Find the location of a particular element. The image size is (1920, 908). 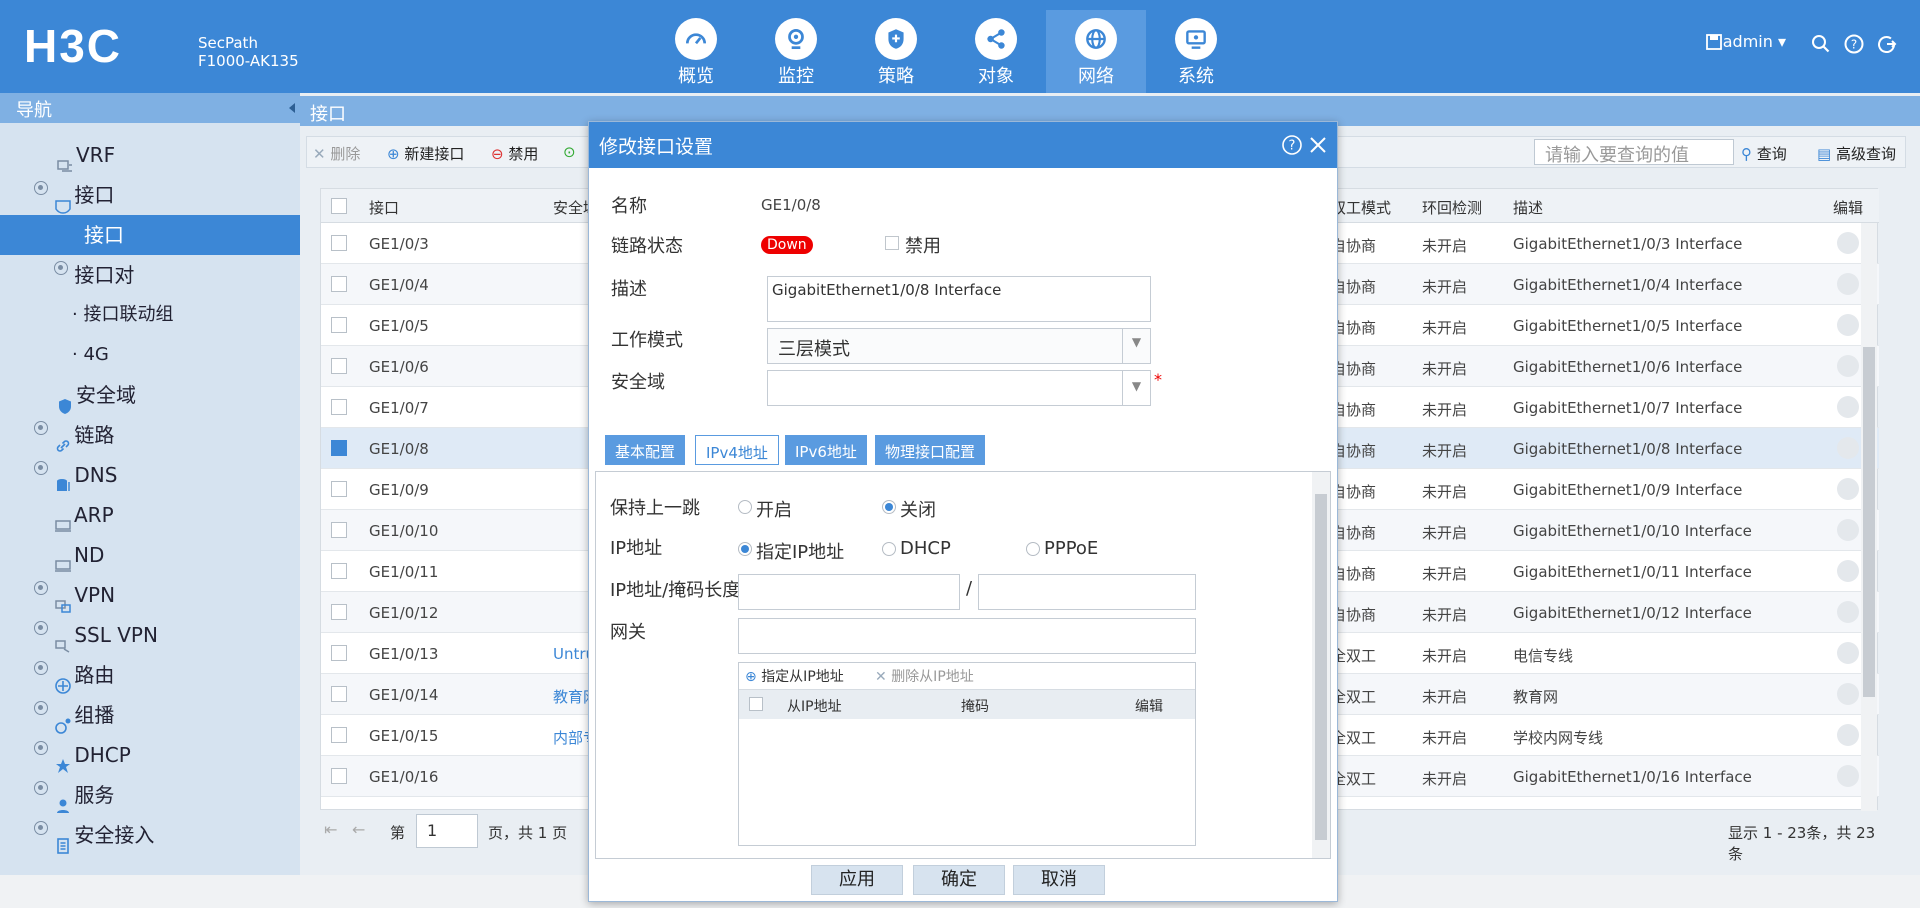

nav-network: 网络 is located at coordinates (1096, 51).